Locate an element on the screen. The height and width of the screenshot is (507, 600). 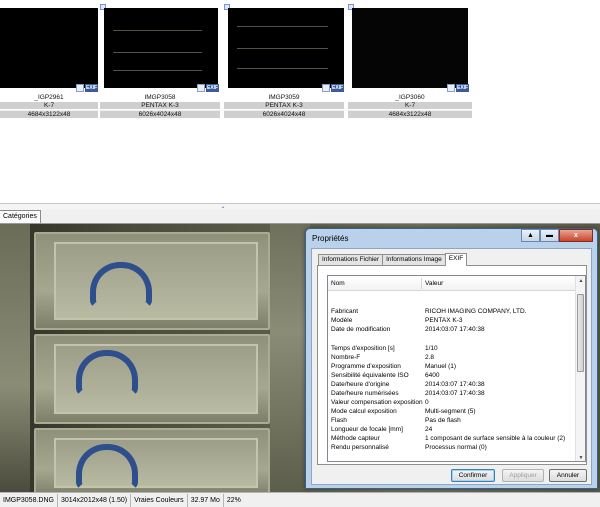
tab-file-info: Informations Fichier is located at coordinates (351, 259).